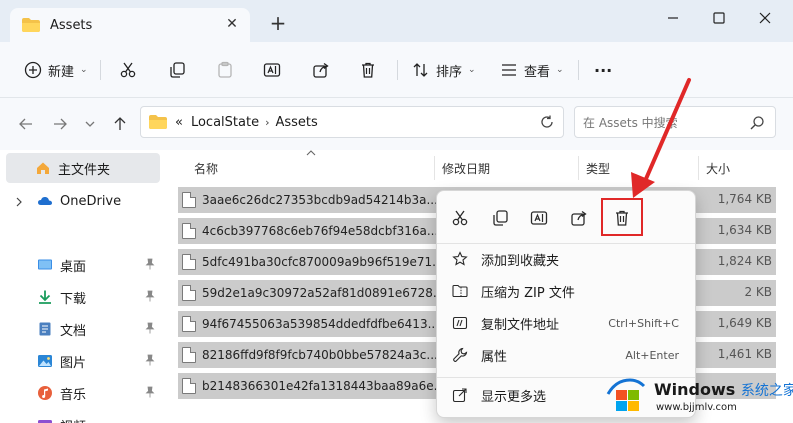 The image size is (793, 423). Describe the element at coordinates (460, 218) in the screenshot. I see `context-cut-button` at that location.